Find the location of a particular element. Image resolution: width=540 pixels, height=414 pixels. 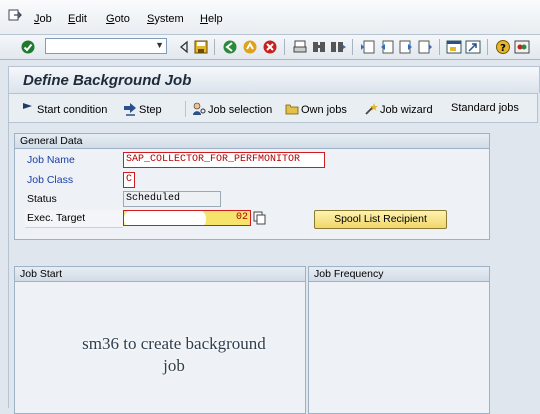

person-search-icon is located at coordinates (199, 108).